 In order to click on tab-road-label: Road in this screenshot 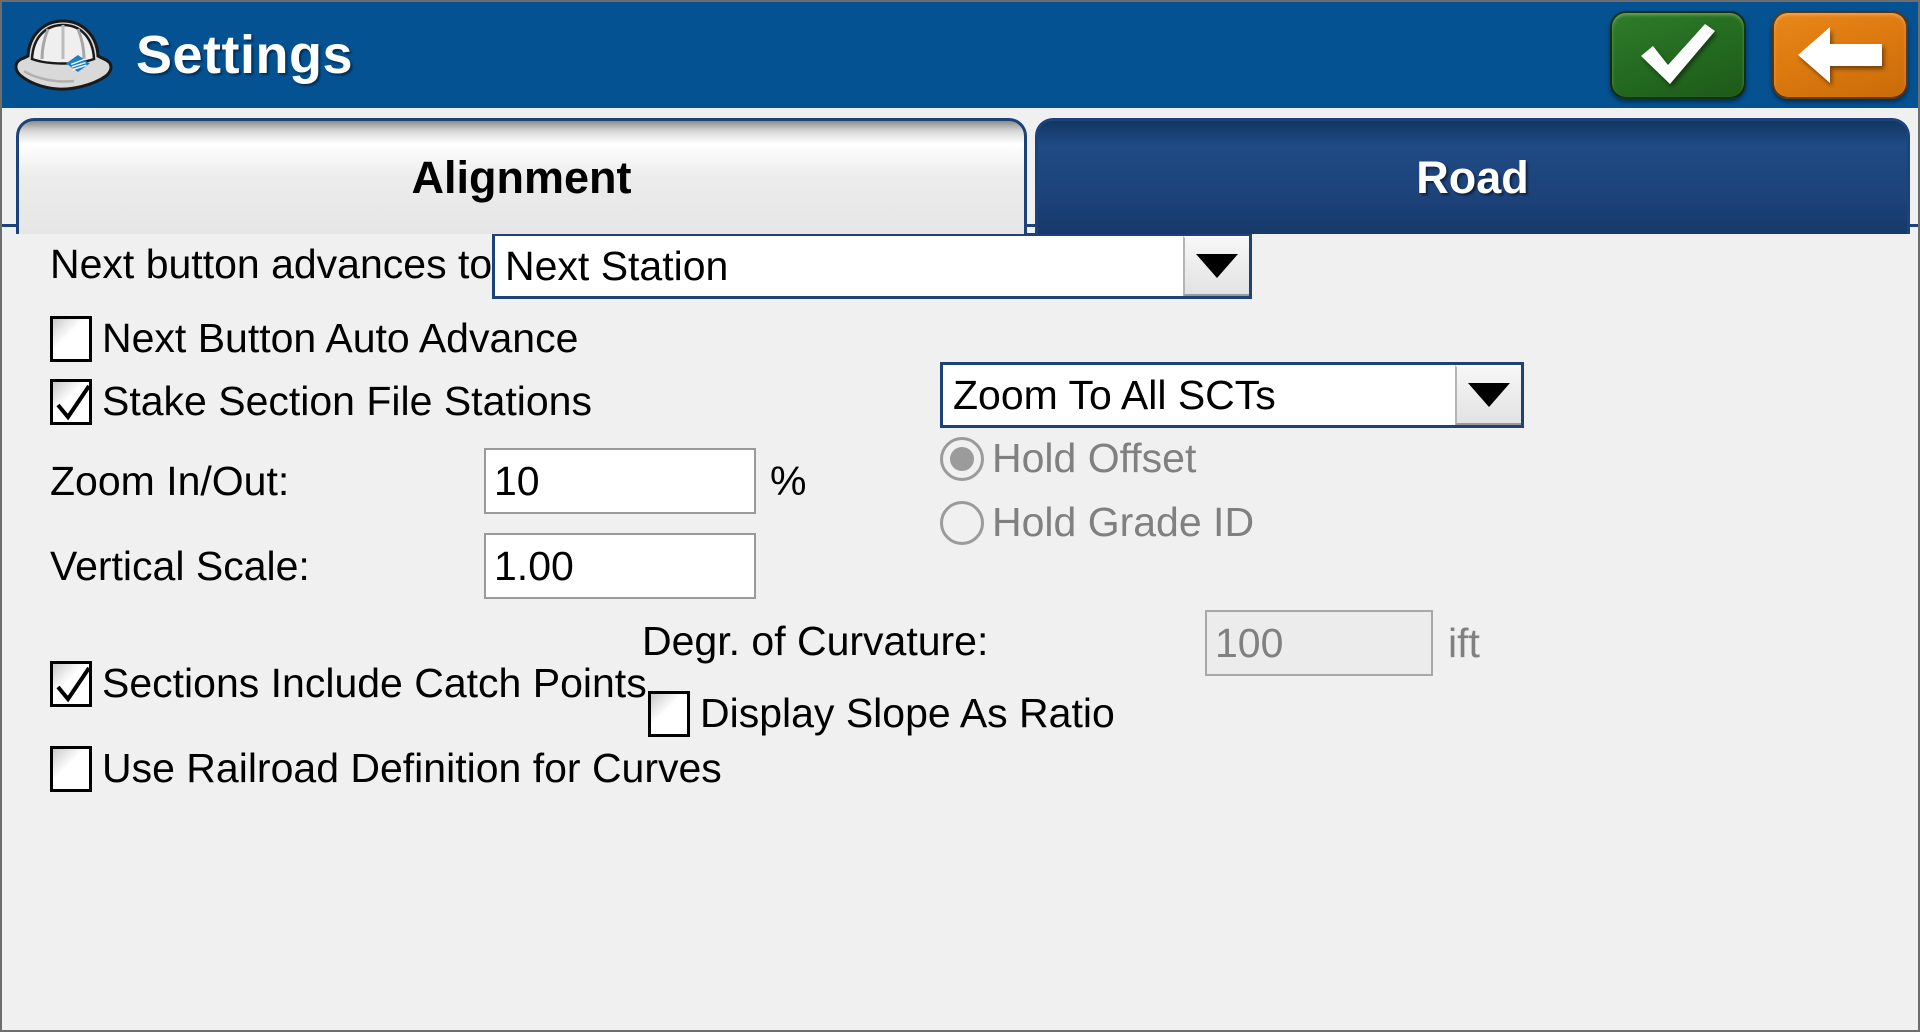, I will do `click(1472, 177)`.